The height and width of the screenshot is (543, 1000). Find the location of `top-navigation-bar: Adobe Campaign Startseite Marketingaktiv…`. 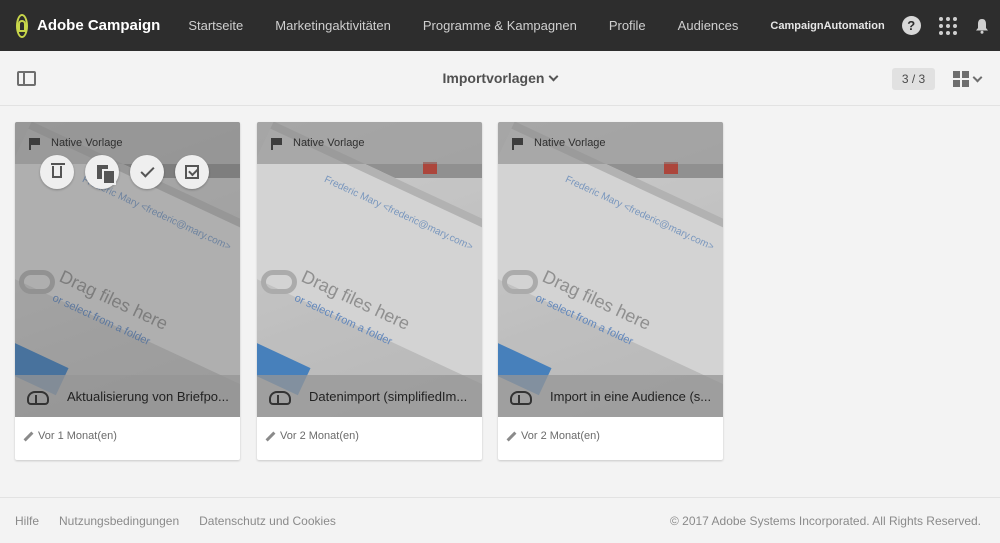

top-navigation-bar: Adobe Campaign Startseite Marketingaktiv… is located at coordinates (500, 25).